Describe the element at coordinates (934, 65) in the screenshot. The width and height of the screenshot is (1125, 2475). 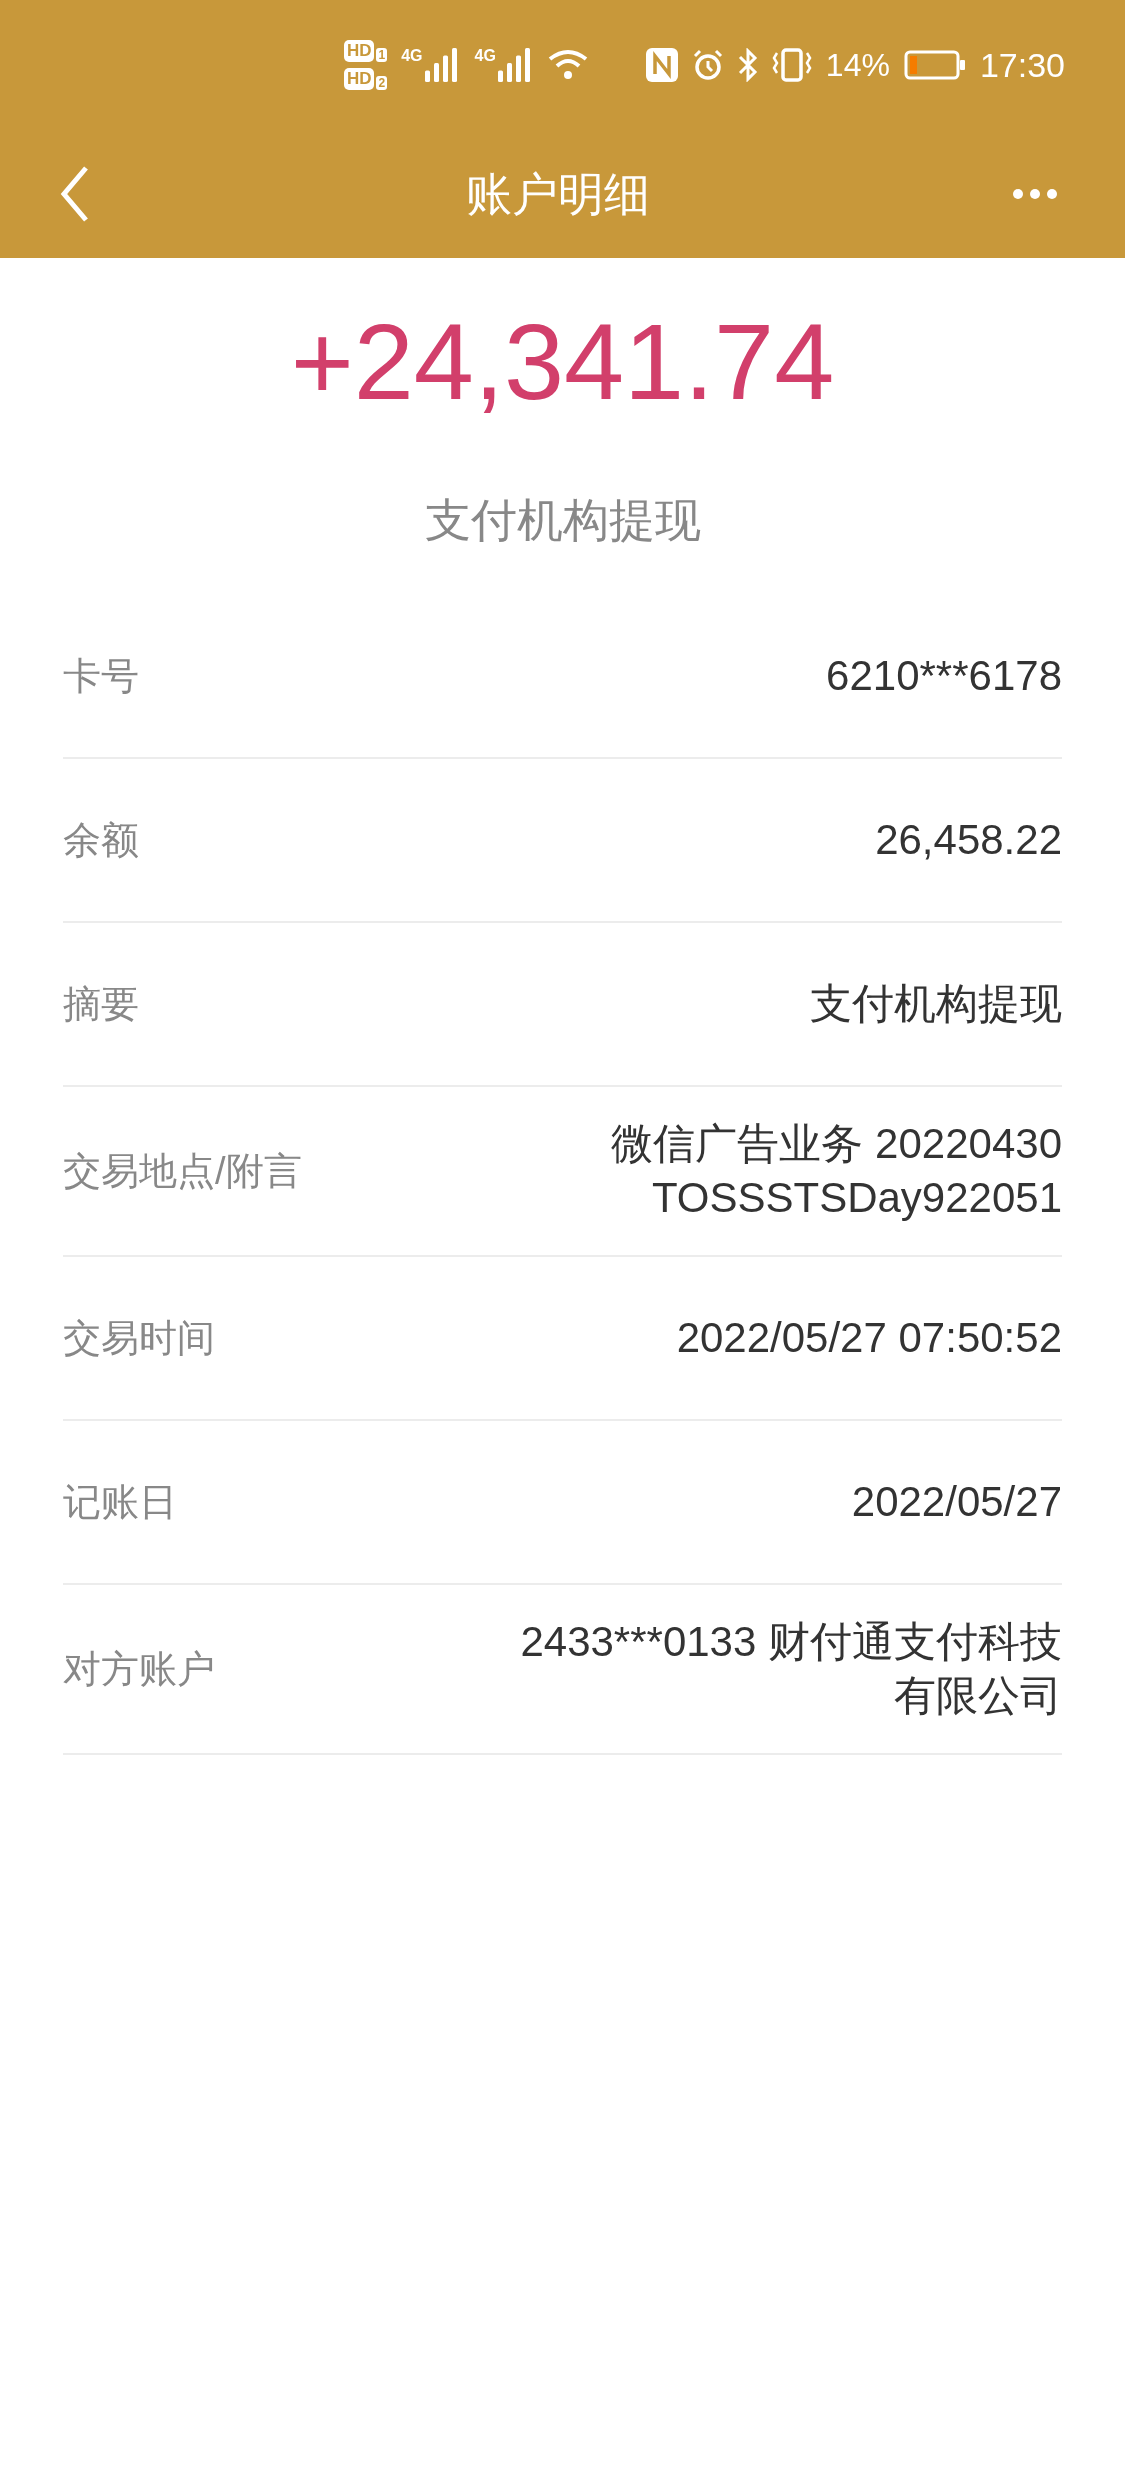
I see `battery-icon` at that location.